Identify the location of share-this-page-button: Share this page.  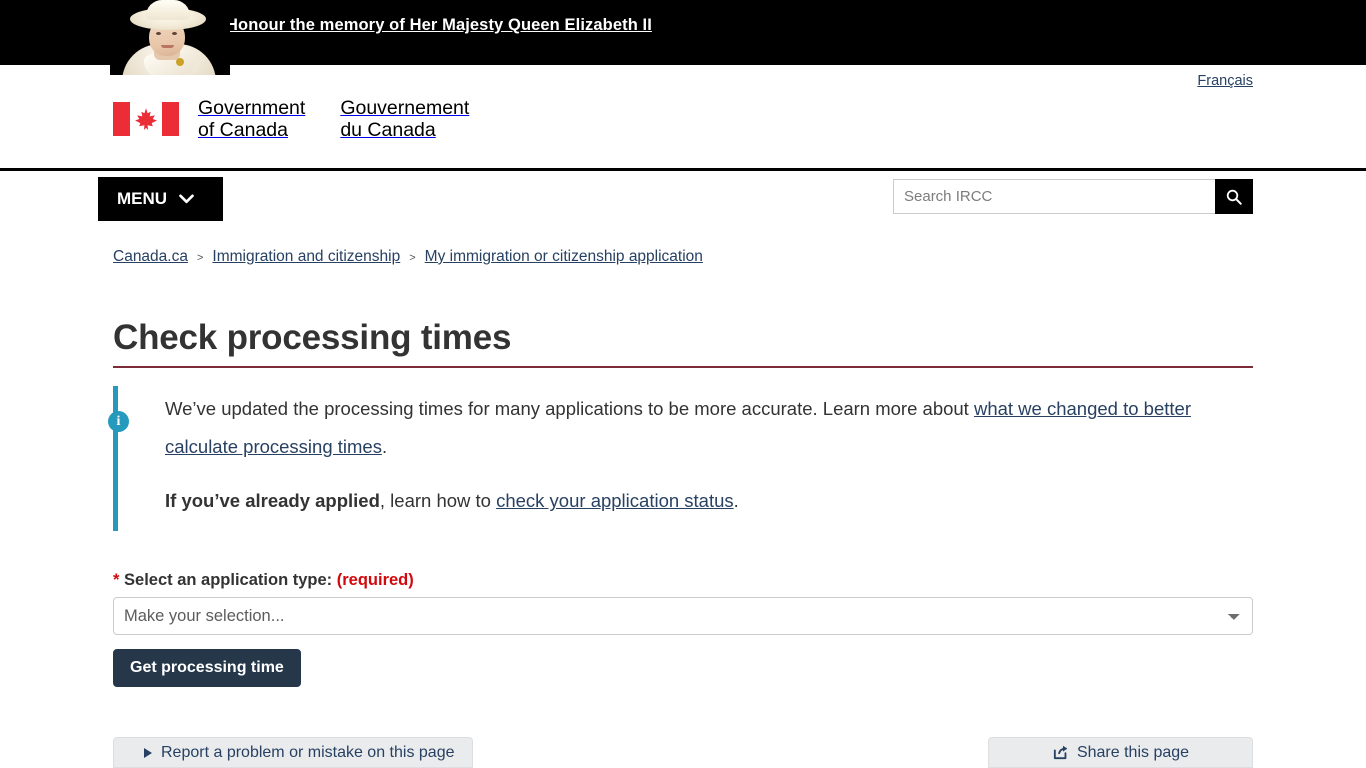
(1120, 752).